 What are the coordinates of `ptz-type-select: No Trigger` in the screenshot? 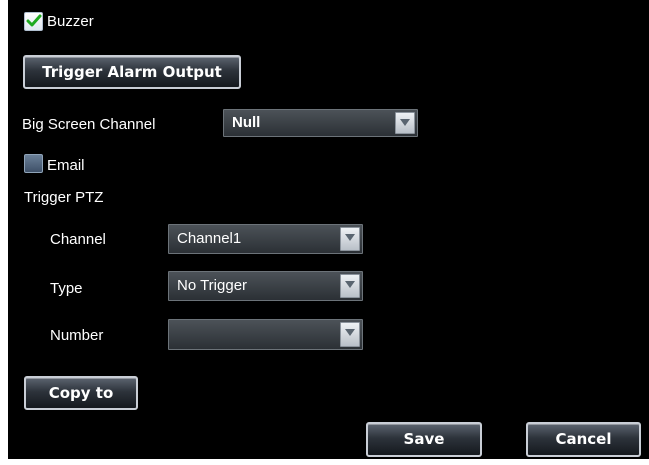 It's located at (265, 286).